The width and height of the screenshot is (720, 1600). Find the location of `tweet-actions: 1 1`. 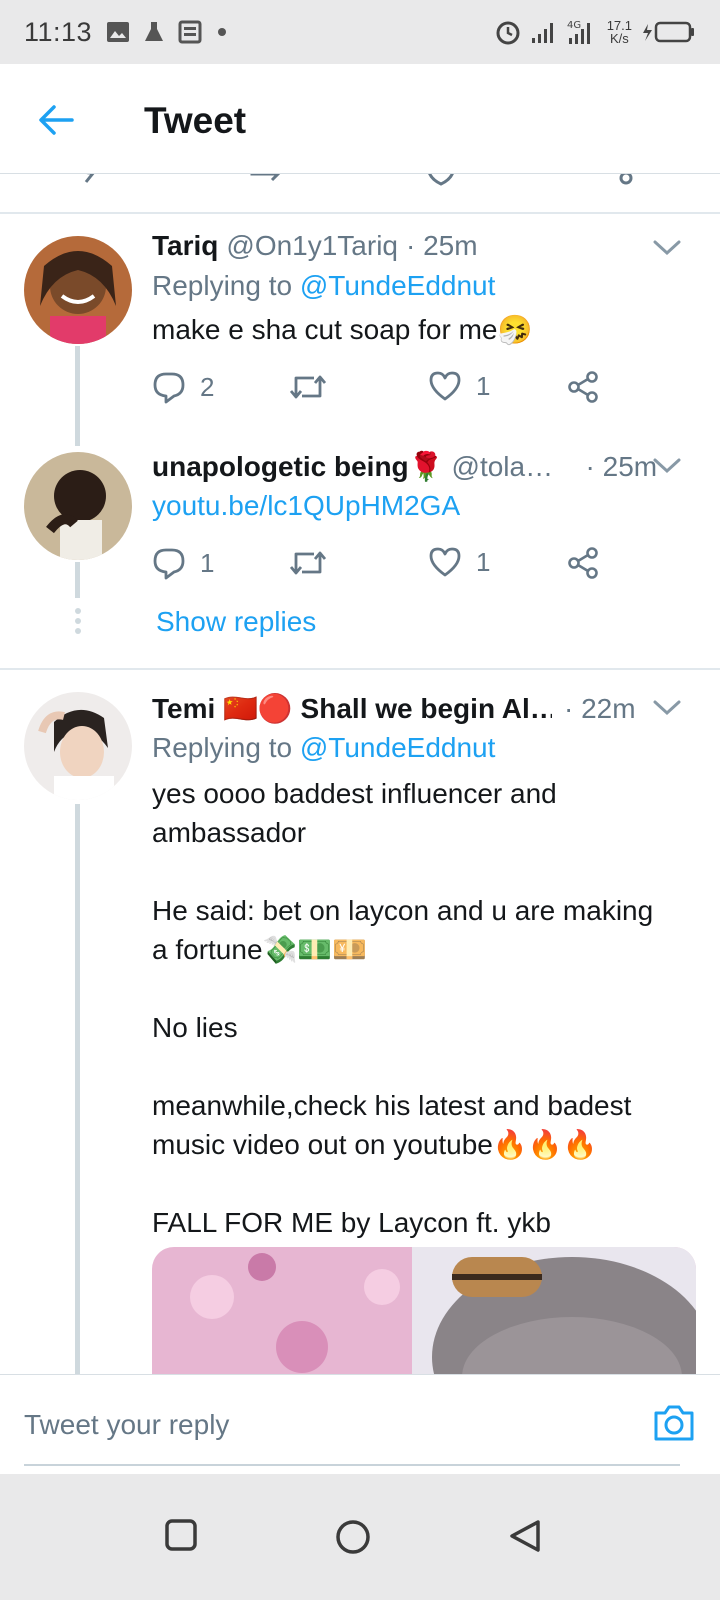

tweet-actions: 1 1 is located at coordinates (382, 566).